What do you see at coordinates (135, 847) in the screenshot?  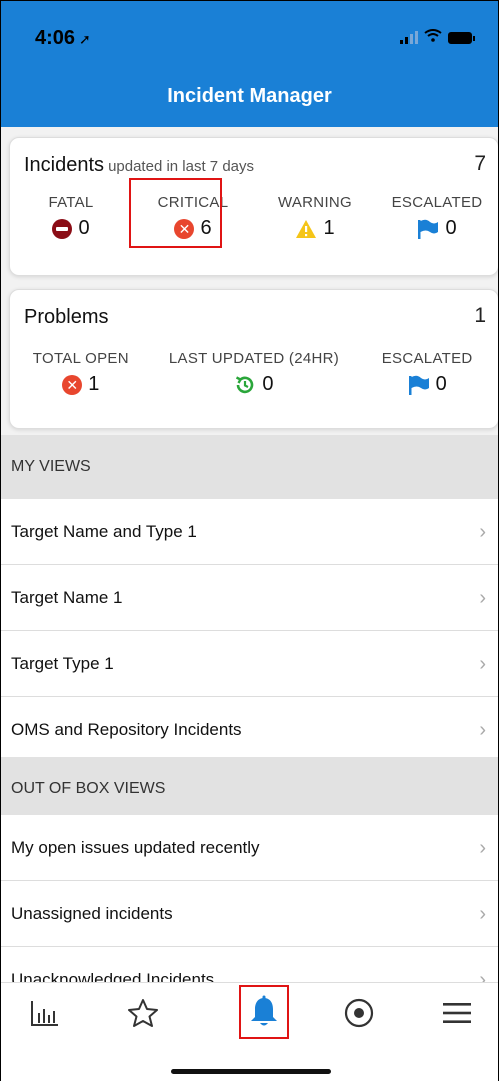 I see `list-item-label: My open issues updated recently` at bounding box center [135, 847].